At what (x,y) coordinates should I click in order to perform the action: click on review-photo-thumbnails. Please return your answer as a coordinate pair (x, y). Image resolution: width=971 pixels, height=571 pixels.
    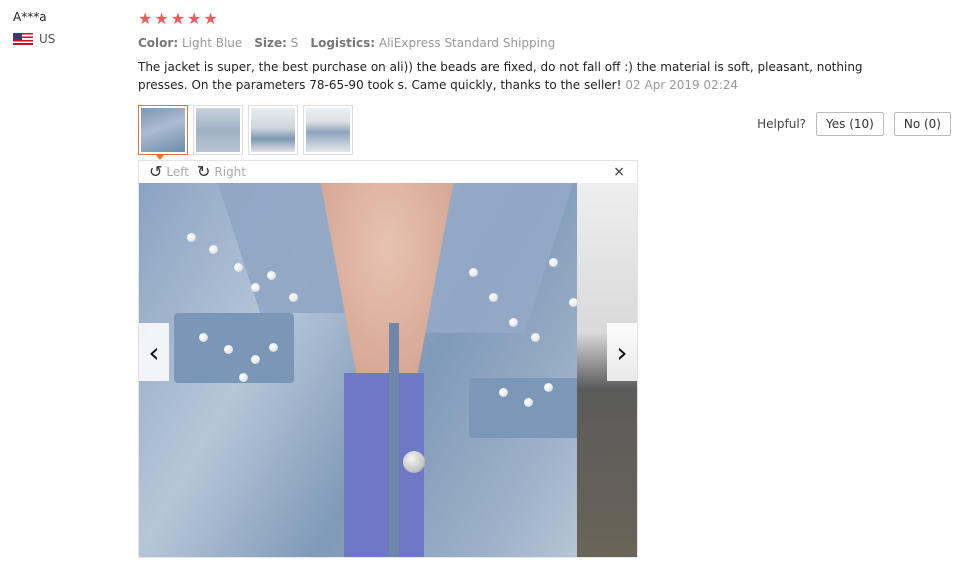
    Looking at the image, I should click on (245, 130).